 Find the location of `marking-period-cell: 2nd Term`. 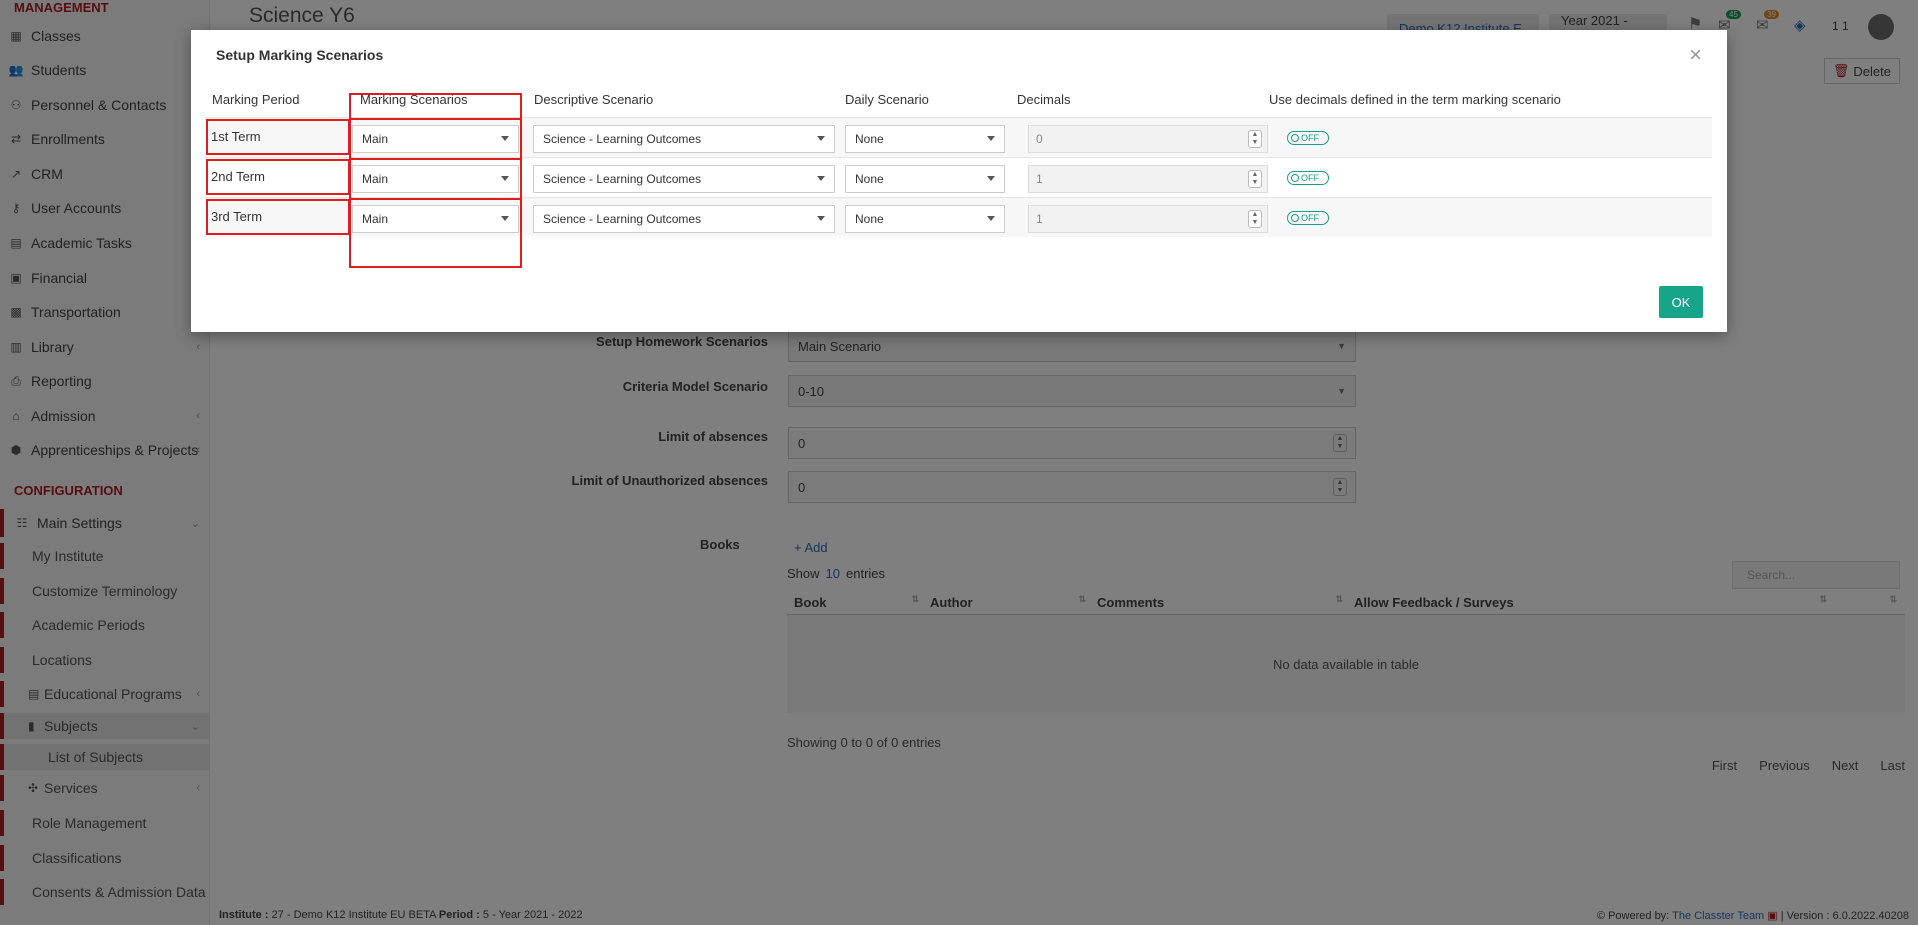

marking-period-cell: 2nd Term is located at coordinates (238, 176).